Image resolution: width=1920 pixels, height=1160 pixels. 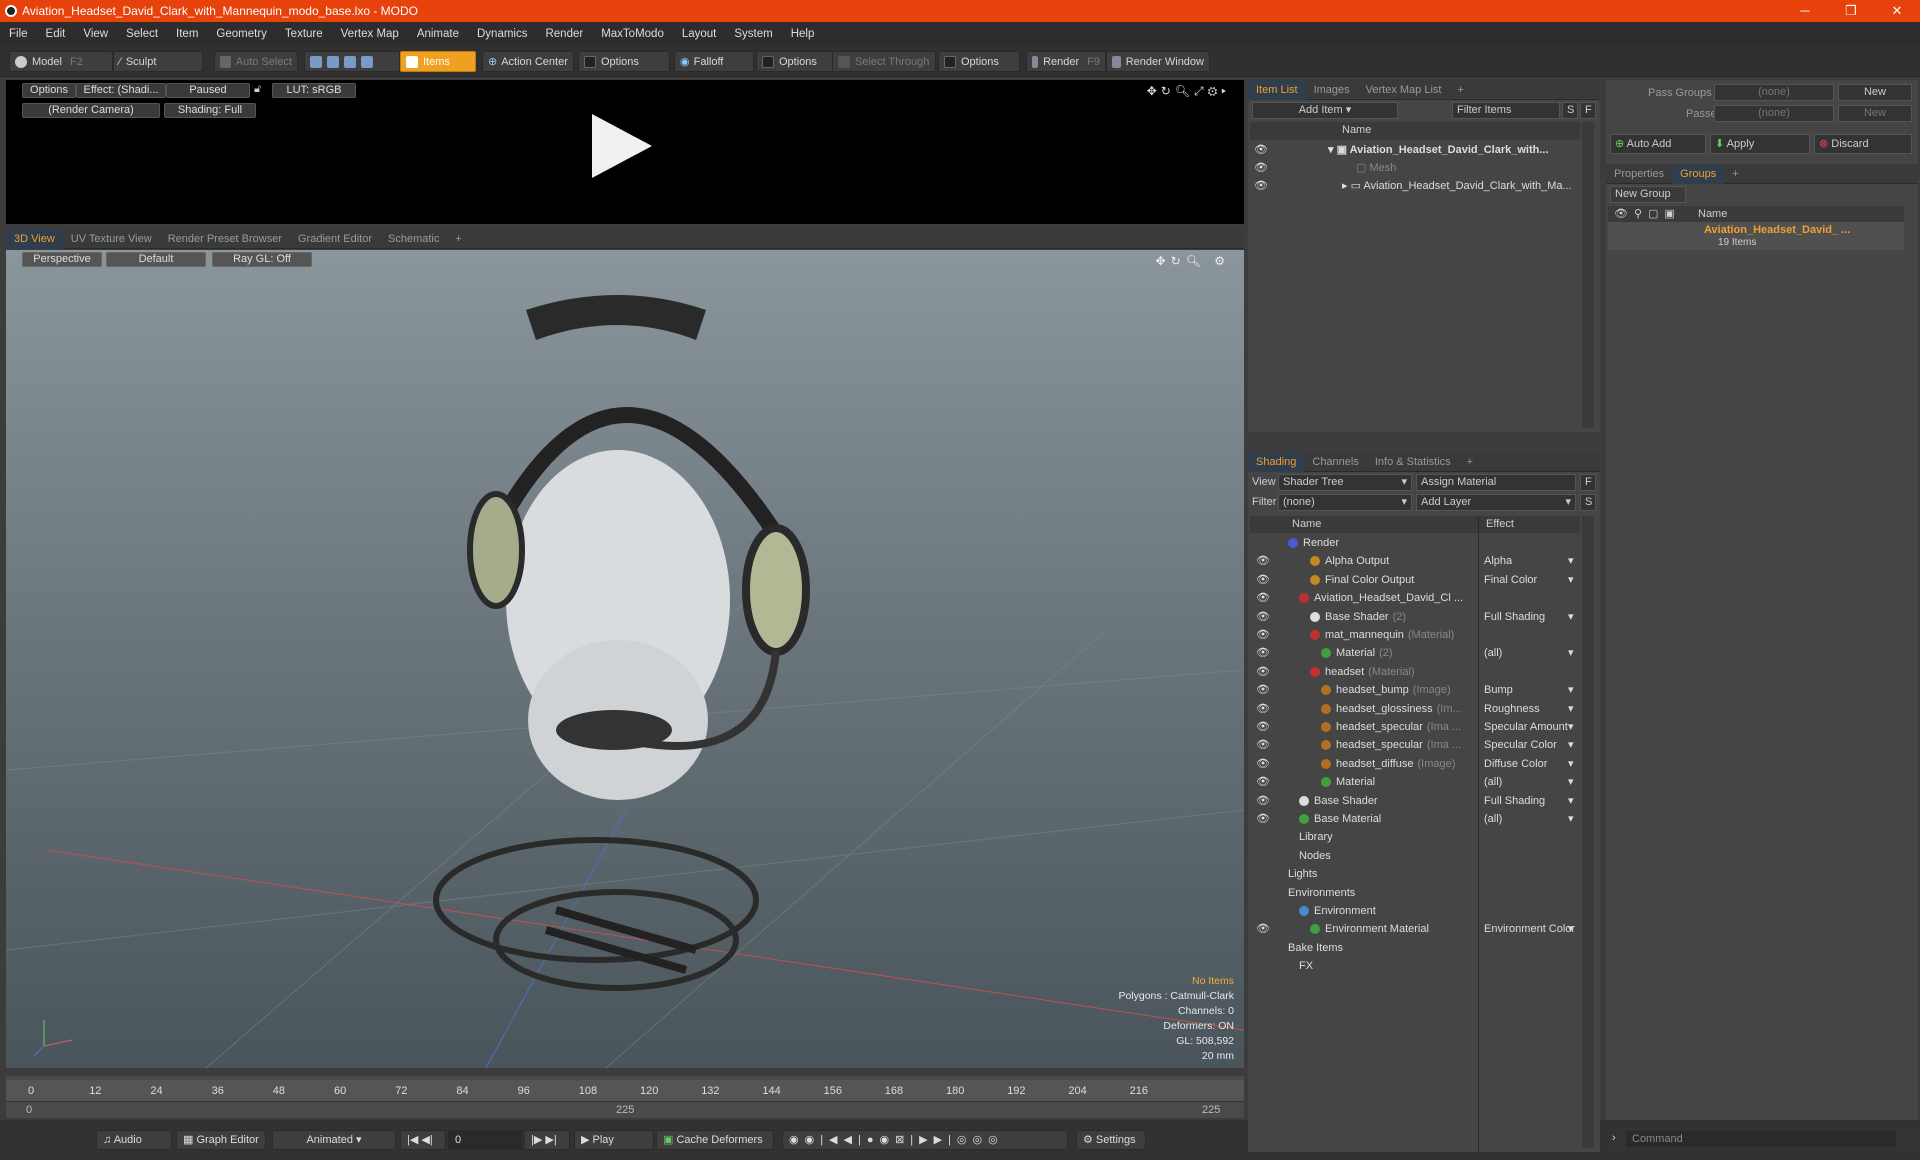 I want to click on polygons-mode-icon, so click(x=350, y=61).